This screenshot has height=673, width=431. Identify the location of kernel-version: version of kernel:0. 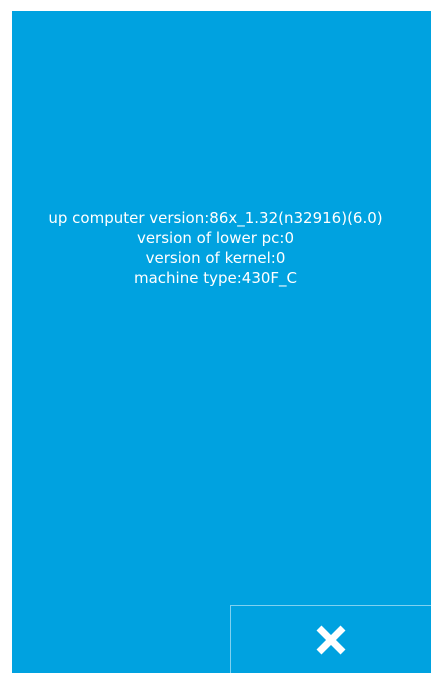
(215, 258).